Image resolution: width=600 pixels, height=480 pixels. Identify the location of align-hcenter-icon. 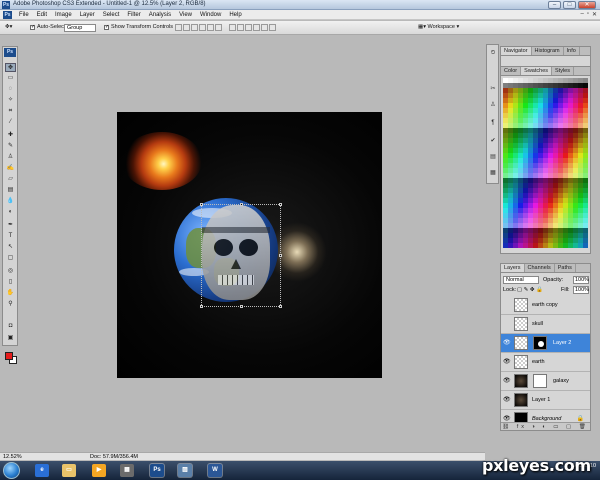
(210, 27).